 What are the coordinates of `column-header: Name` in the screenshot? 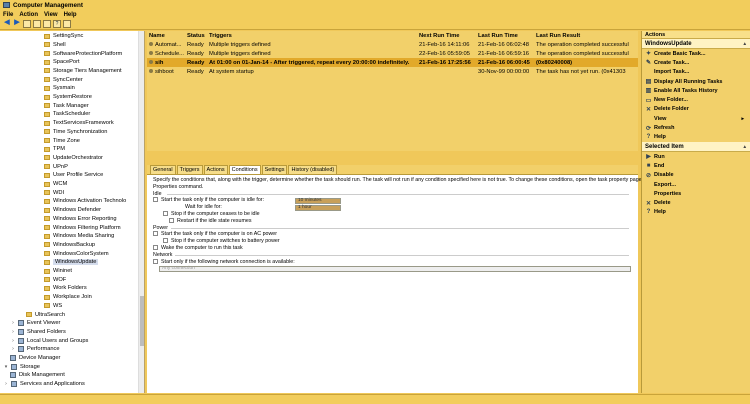 It's located at (166, 36).